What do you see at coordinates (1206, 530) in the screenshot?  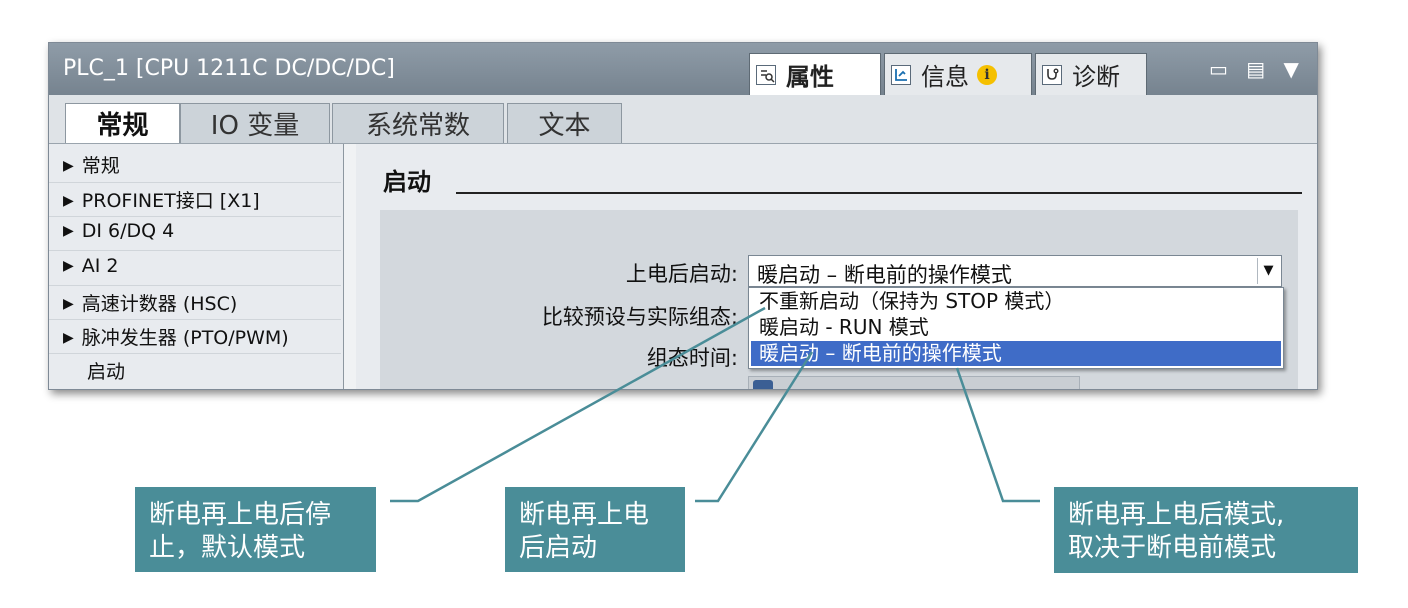 I see `callout-previous-mode: 断电再上电后模式, 取决于断电前模式` at bounding box center [1206, 530].